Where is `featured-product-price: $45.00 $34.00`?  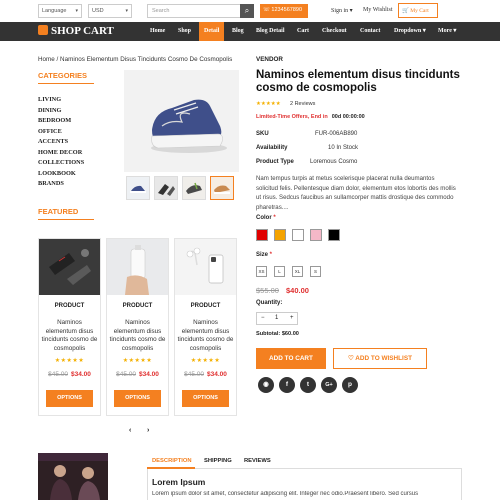 featured-product-price: $45.00 $34.00 is located at coordinates (69, 374).